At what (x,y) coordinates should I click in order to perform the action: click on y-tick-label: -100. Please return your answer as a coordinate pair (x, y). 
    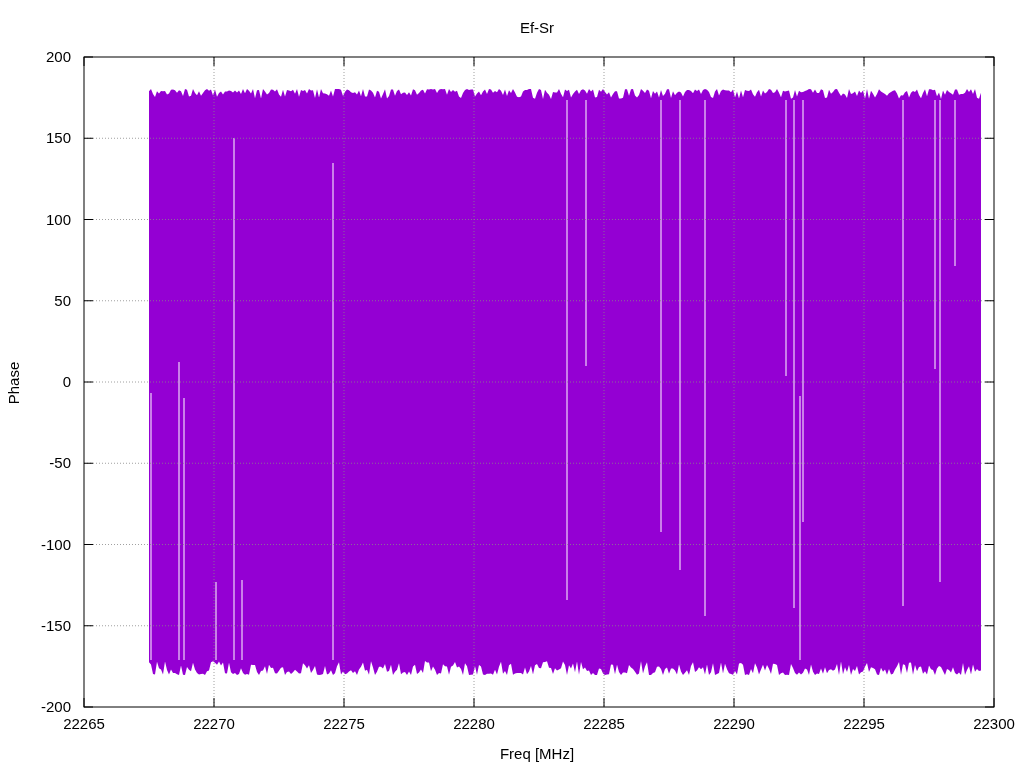
    Looking at the image, I should click on (55, 544).